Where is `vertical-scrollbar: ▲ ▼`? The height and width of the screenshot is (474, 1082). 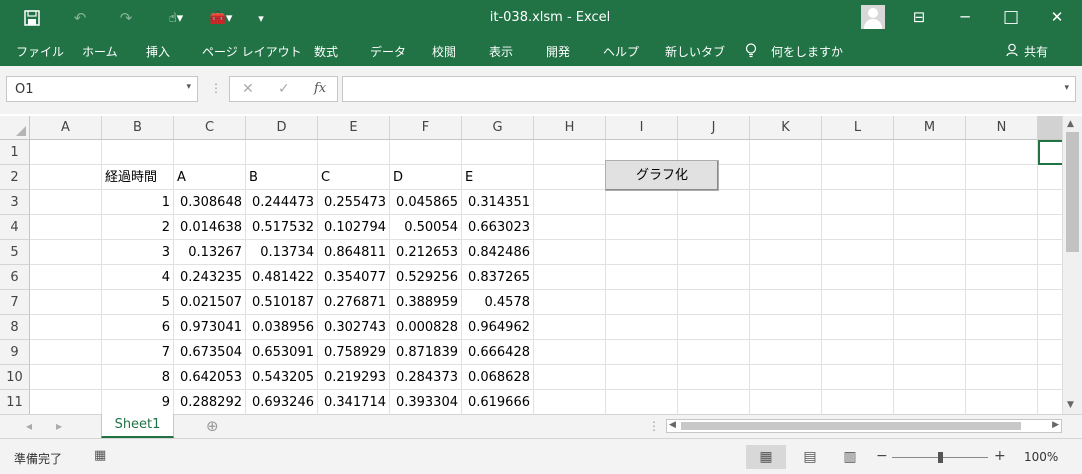
vertical-scrollbar: ▲ ▼ is located at coordinates (1072, 265).